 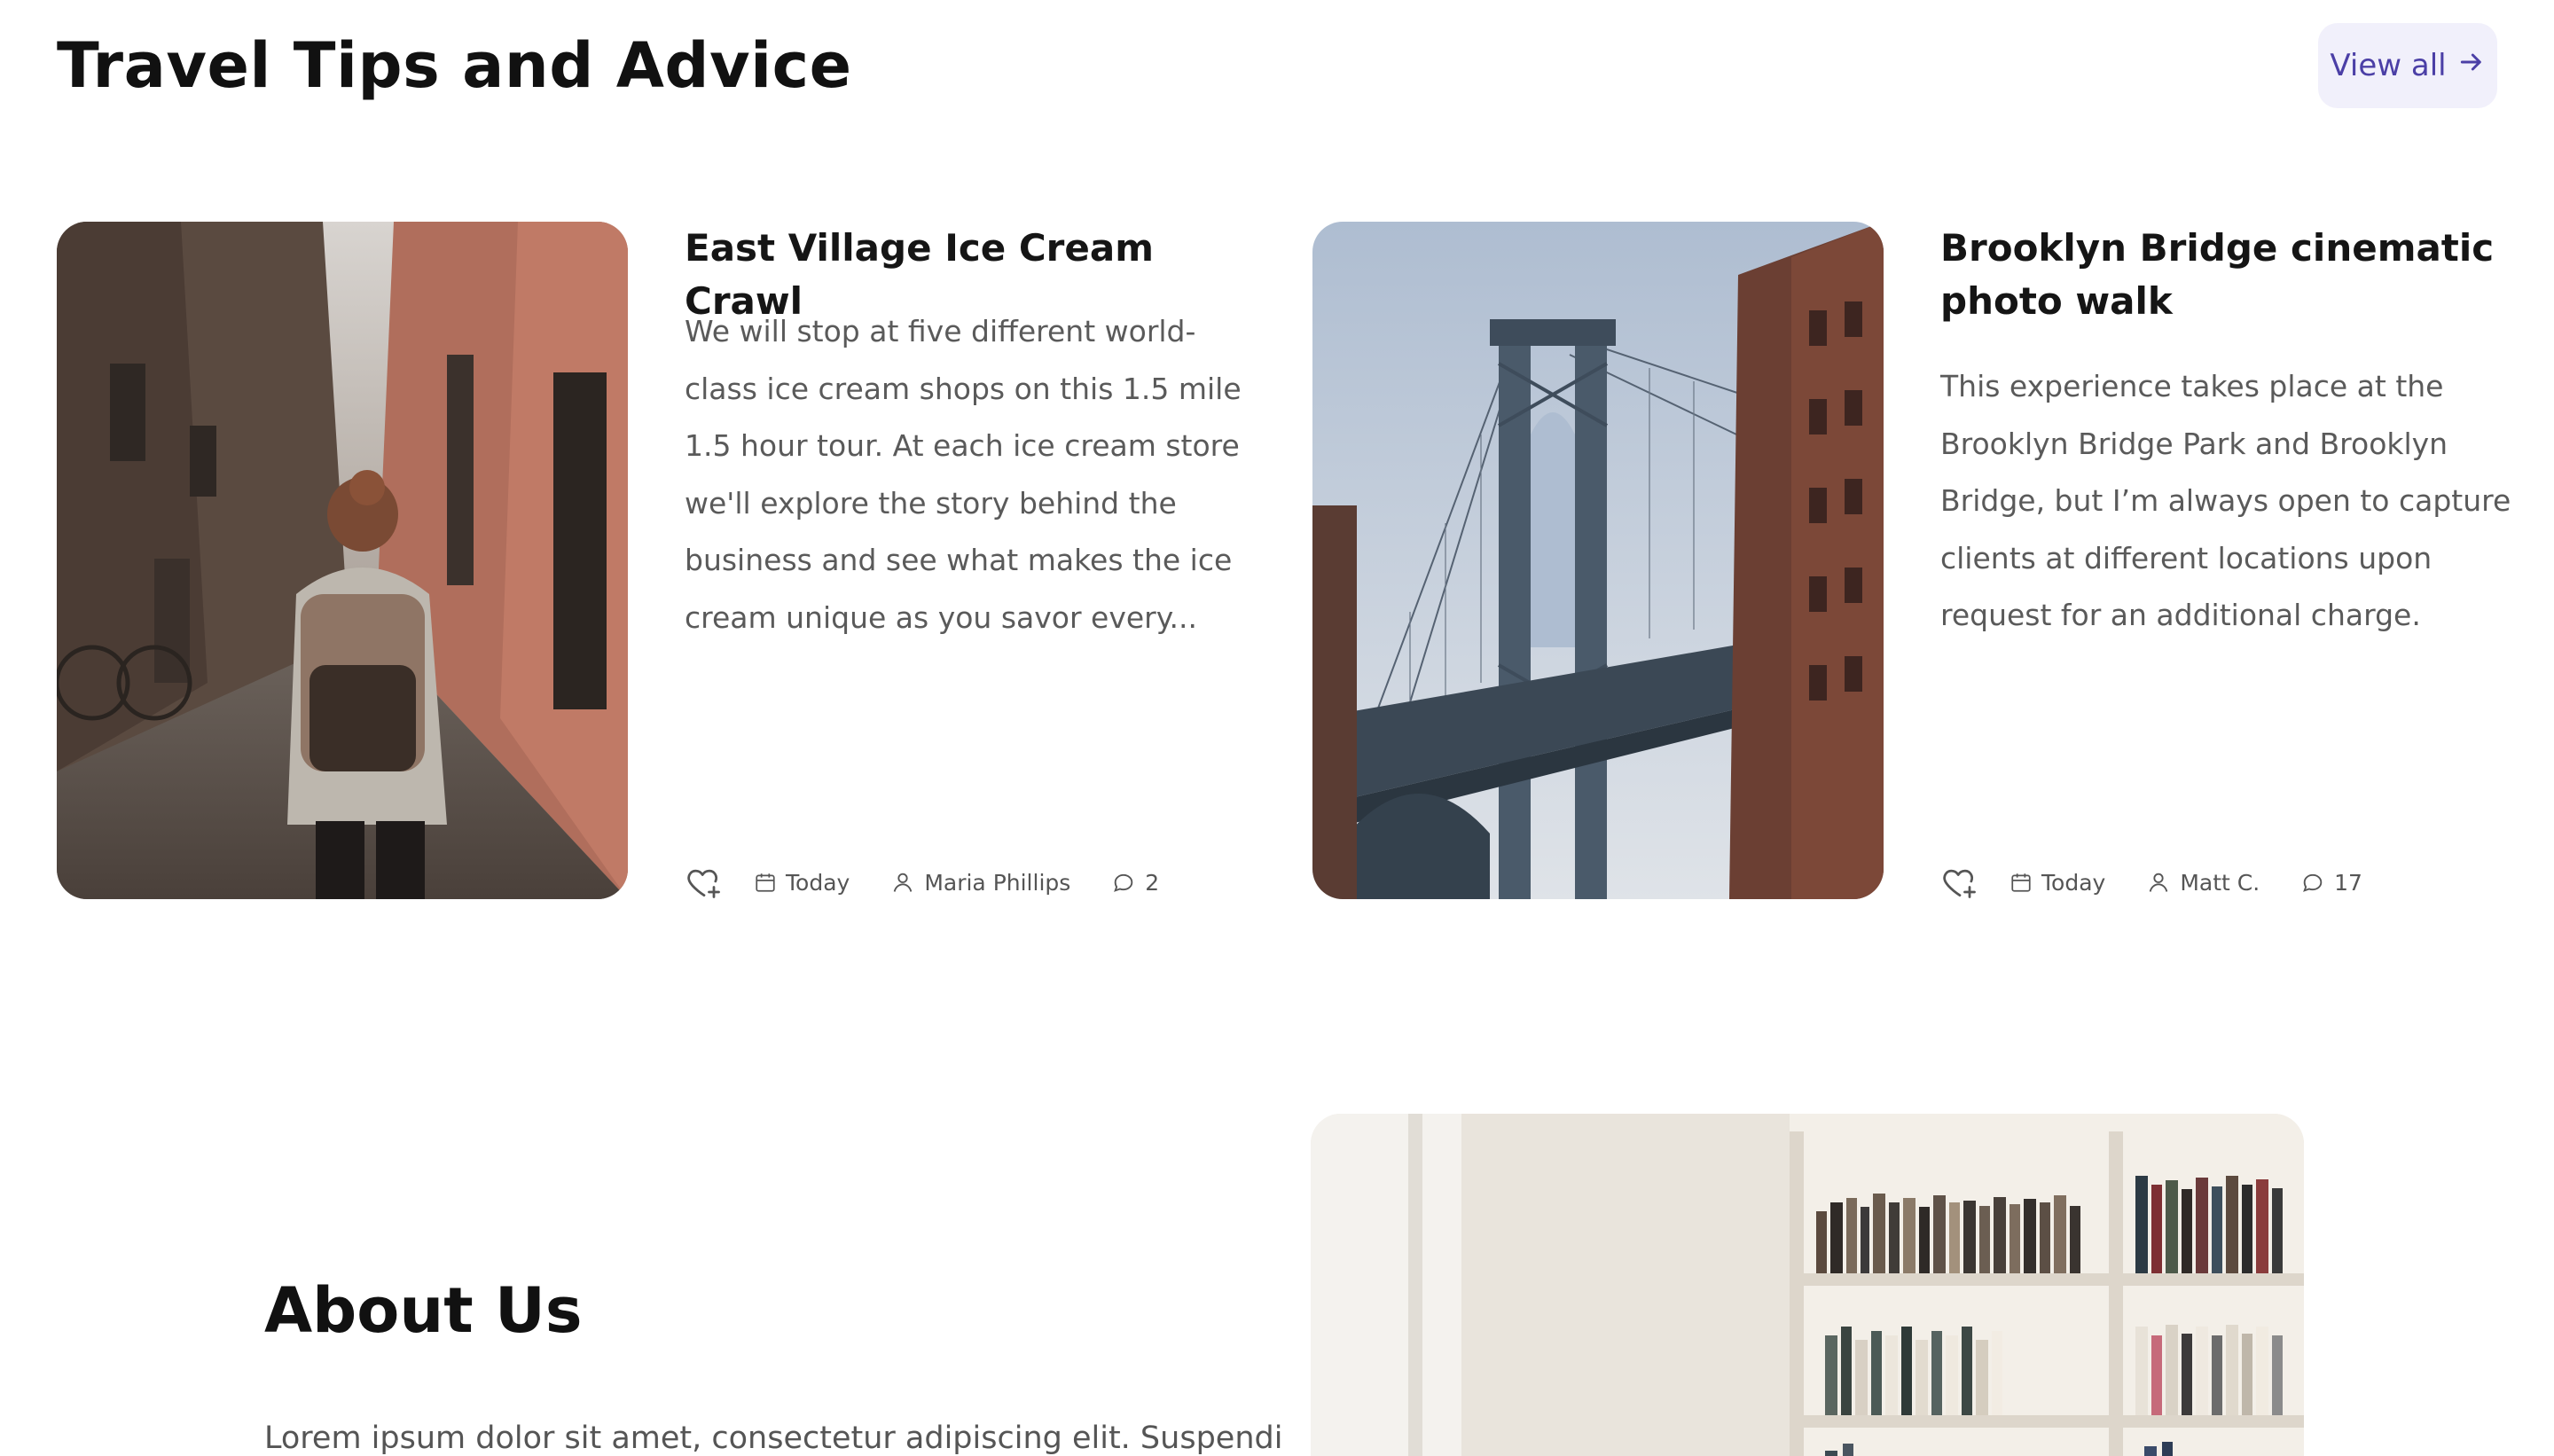 I want to click on post-comments: 17, so click(x=2331, y=883).